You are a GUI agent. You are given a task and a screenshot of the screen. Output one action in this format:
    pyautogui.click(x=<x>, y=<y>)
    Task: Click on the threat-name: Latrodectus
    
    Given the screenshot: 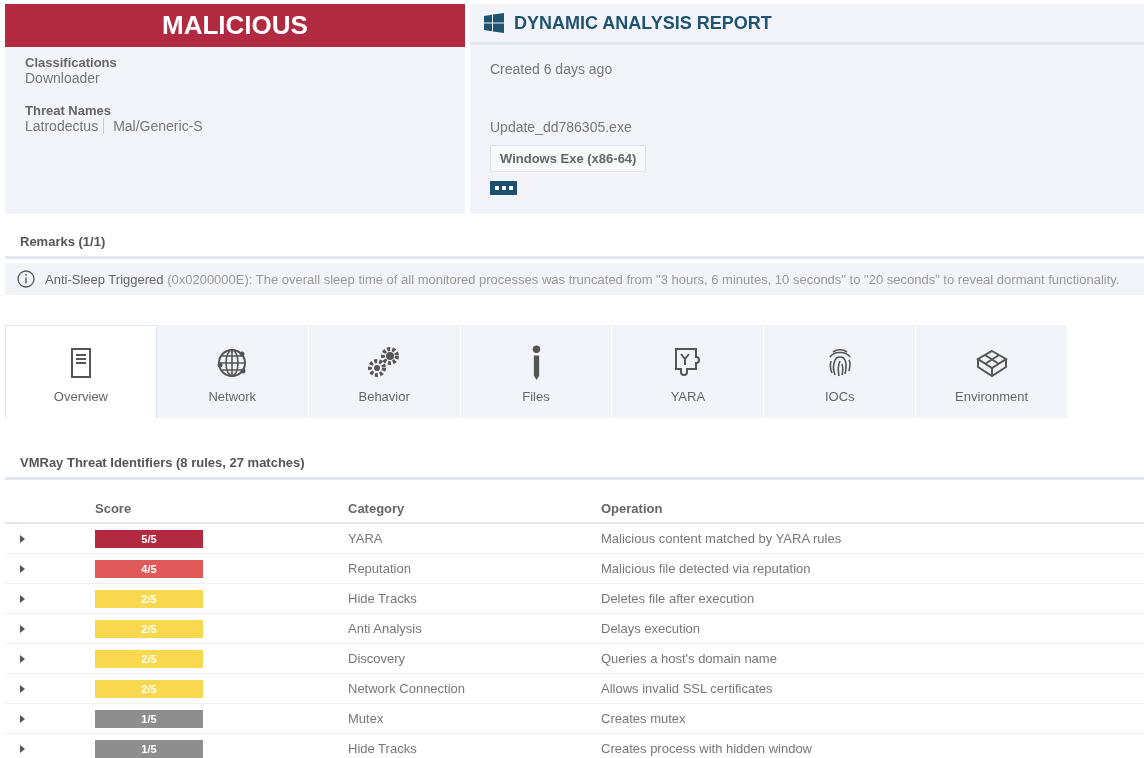 What is the action you would take?
    pyautogui.click(x=62, y=126)
    